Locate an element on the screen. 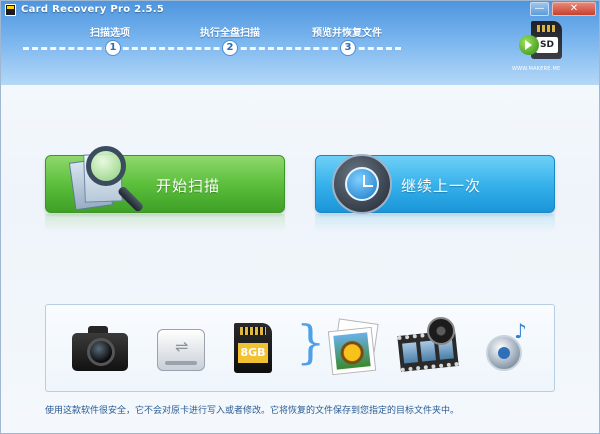 The image size is (600, 434). step-1-indicator: 1 is located at coordinates (113, 48).